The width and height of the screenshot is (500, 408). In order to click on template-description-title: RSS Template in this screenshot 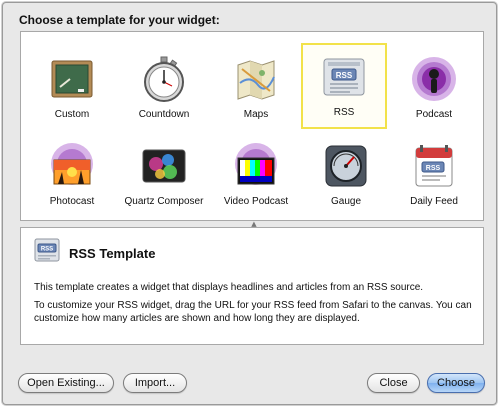, I will do `click(112, 253)`.